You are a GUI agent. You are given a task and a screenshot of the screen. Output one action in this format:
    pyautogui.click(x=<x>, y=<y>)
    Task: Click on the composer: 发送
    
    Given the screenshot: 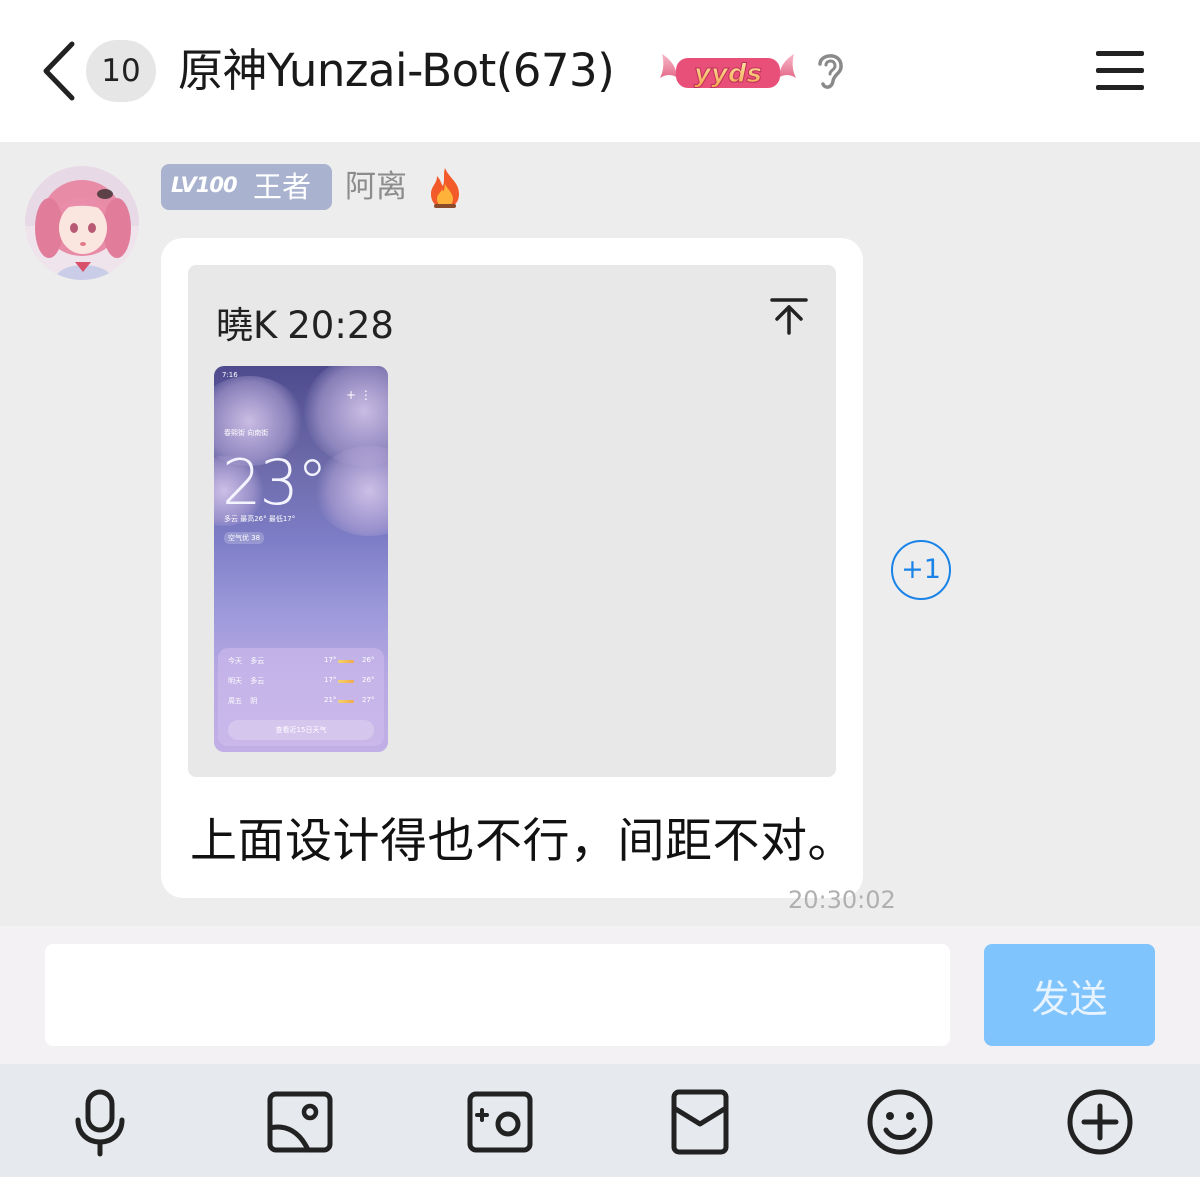 What is the action you would take?
    pyautogui.click(x=600, y=995)
    